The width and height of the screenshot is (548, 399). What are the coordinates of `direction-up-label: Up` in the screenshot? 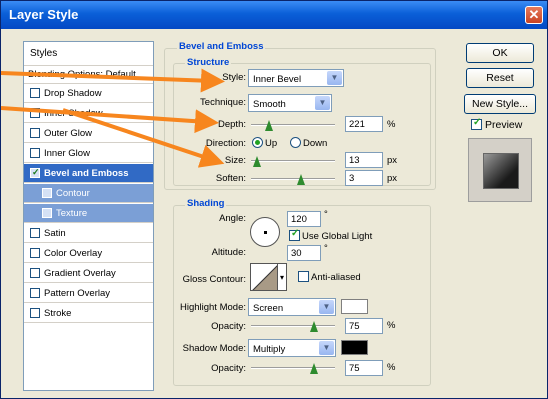 It's located at (271, 143).